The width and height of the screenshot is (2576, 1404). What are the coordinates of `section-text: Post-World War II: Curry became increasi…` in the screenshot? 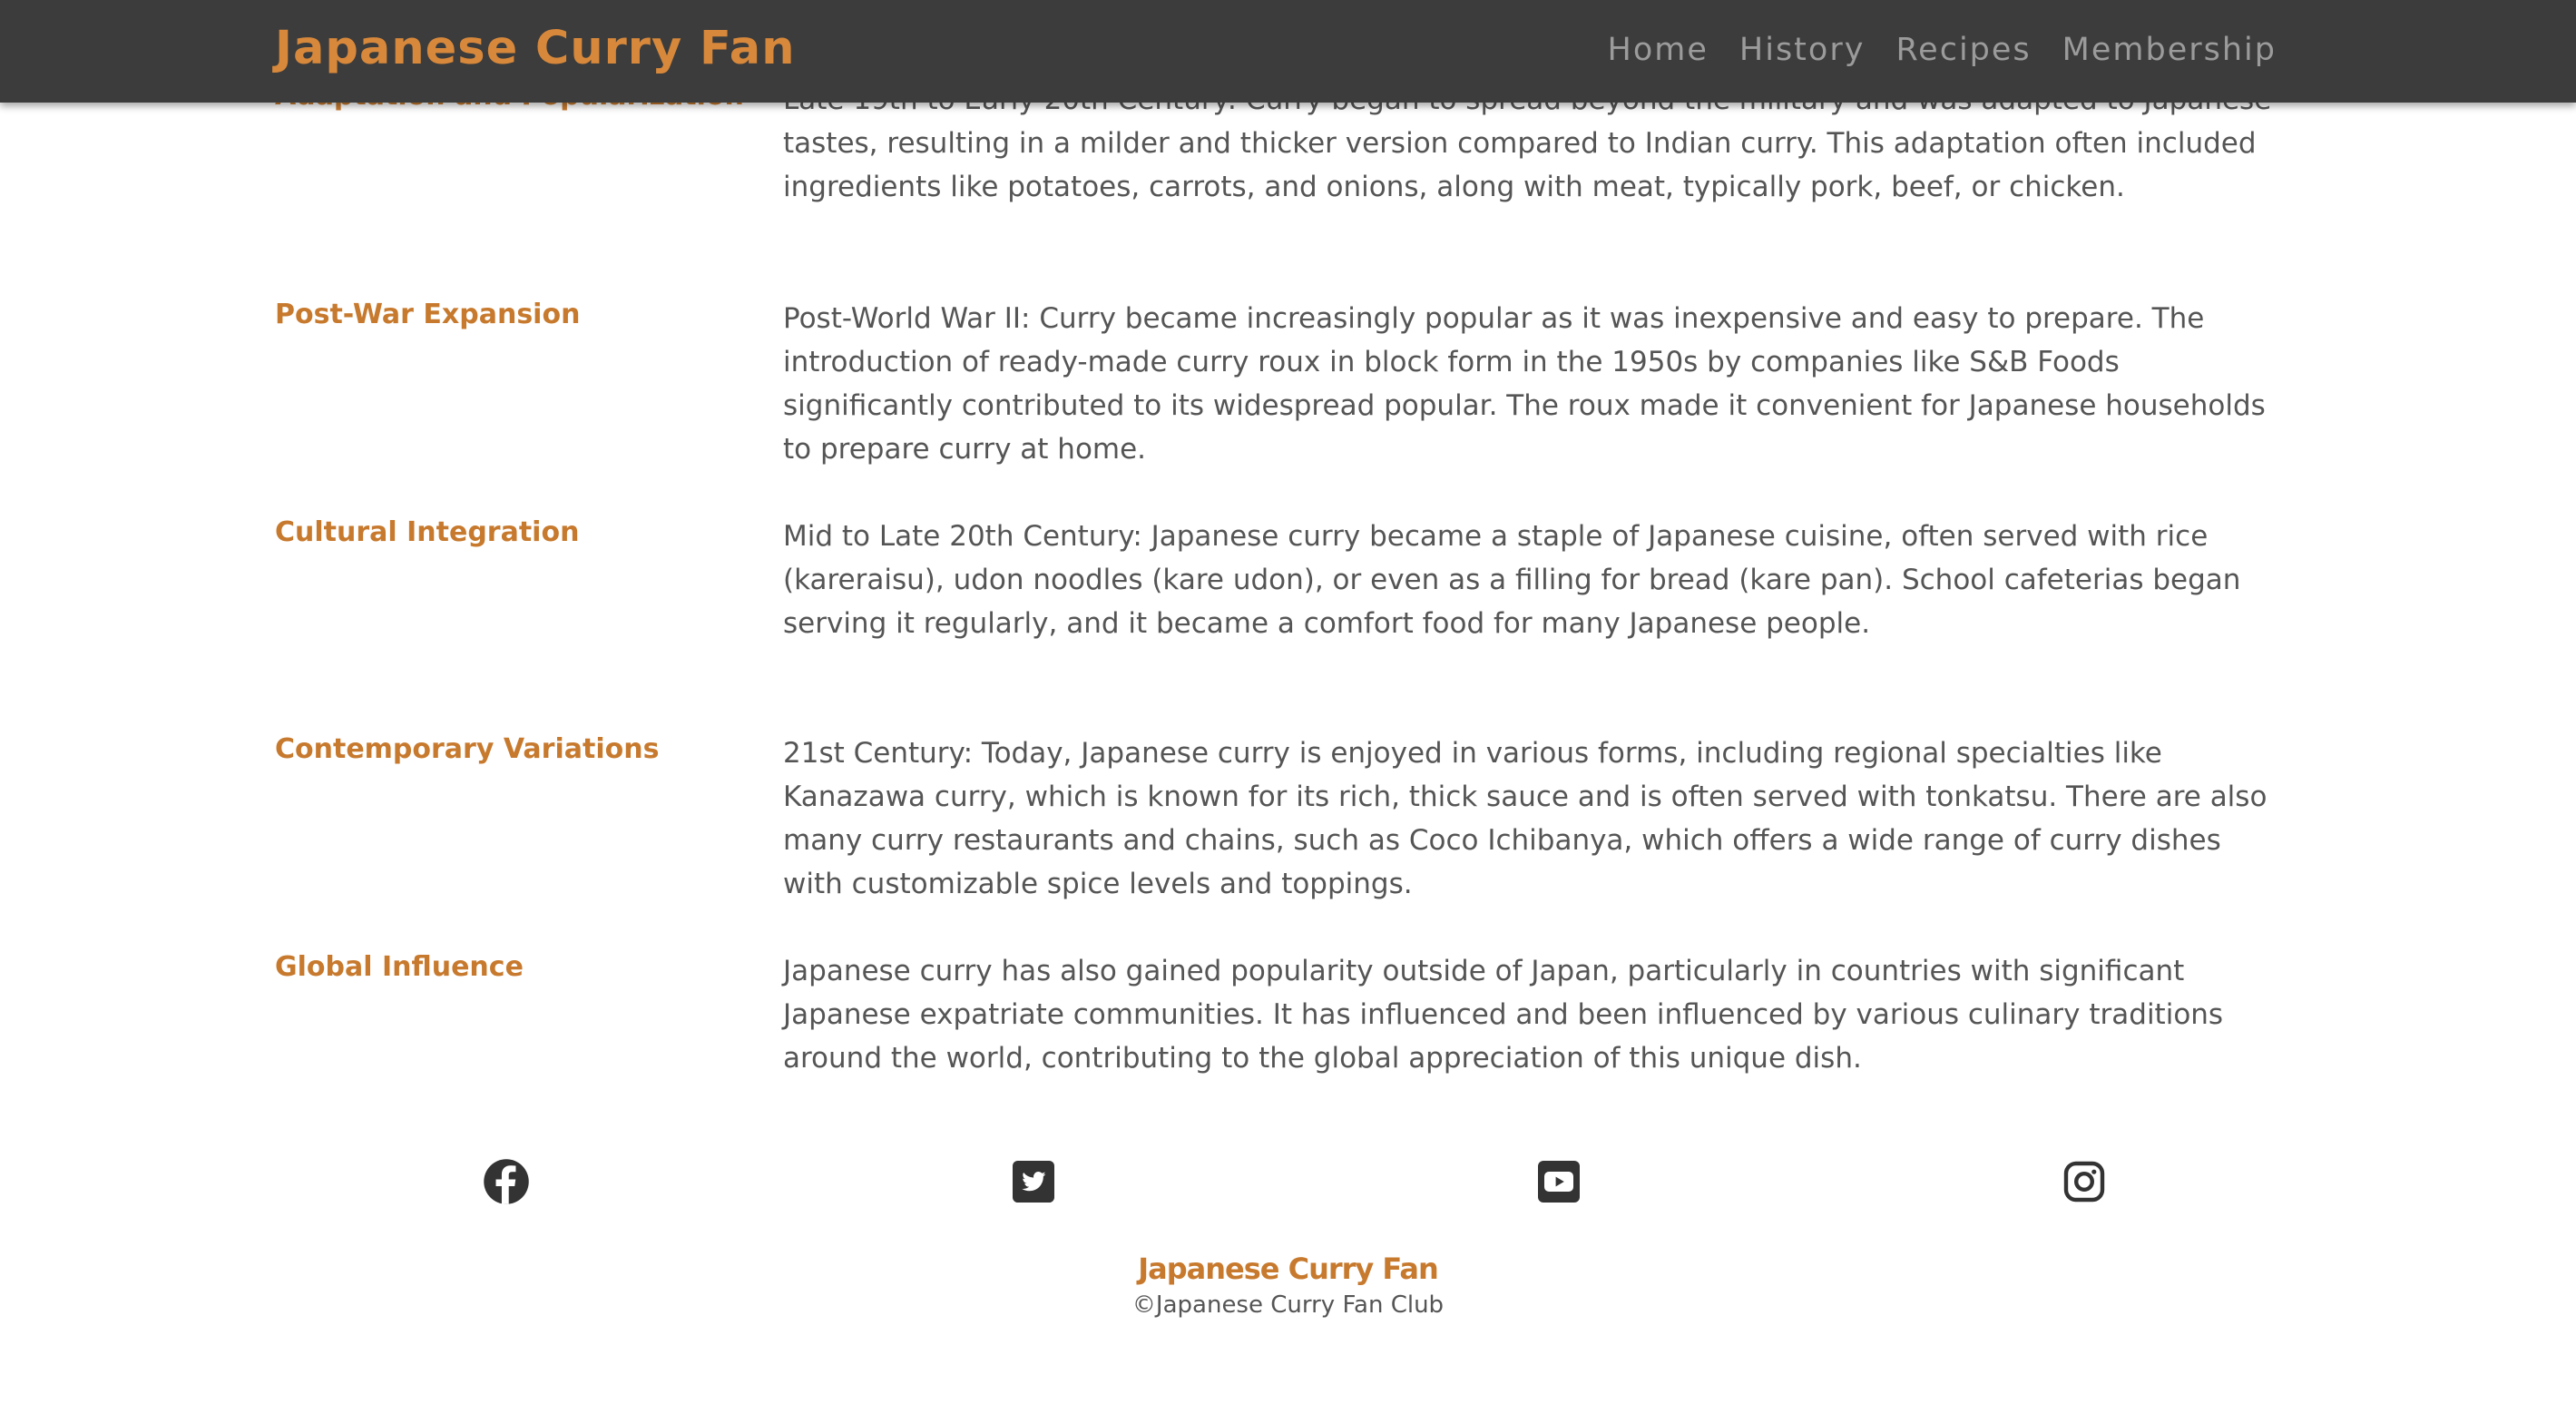 It's located at (1524, 384).